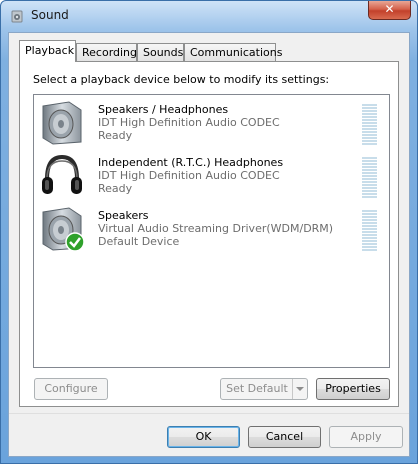  Describe the element at coordinates (75, 242) in the screenshot. I see `default-check-icon` at that location.